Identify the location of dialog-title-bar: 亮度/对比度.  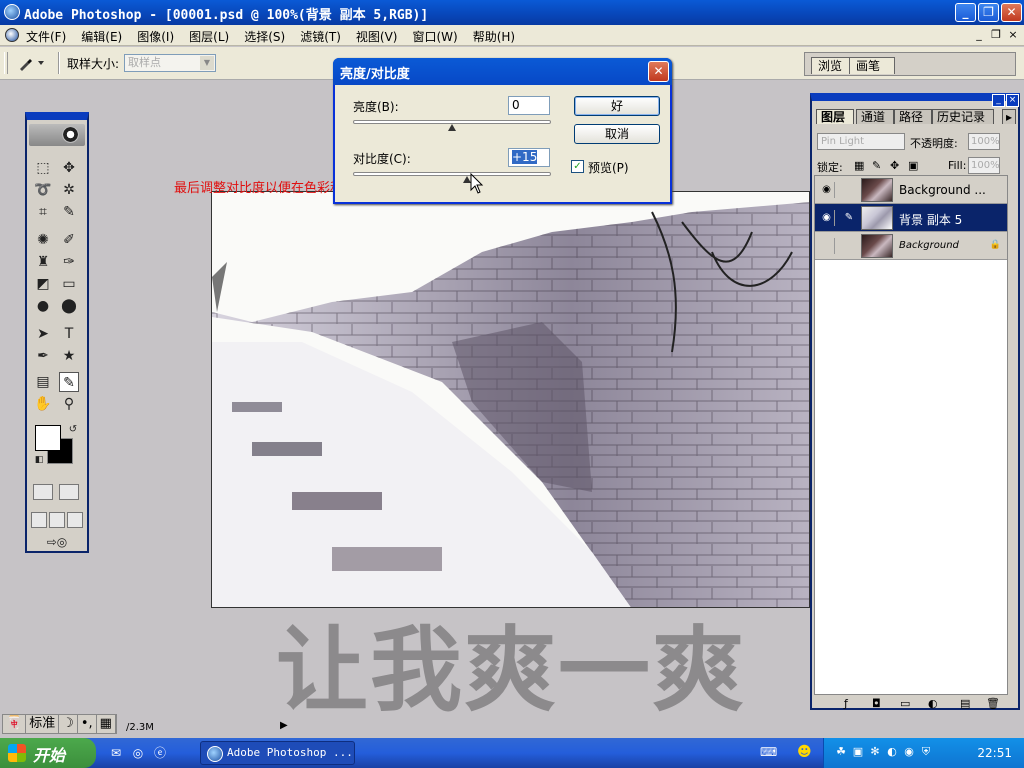
(502, 71).